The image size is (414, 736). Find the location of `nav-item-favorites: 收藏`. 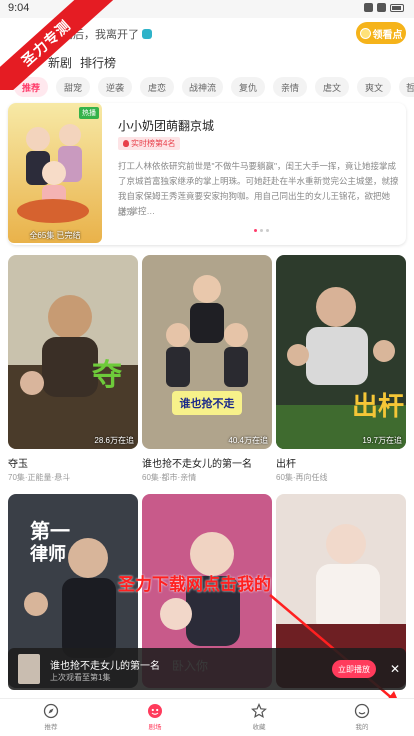

nav-item-favorites: 收藏 is located at coordinates (259, 717).